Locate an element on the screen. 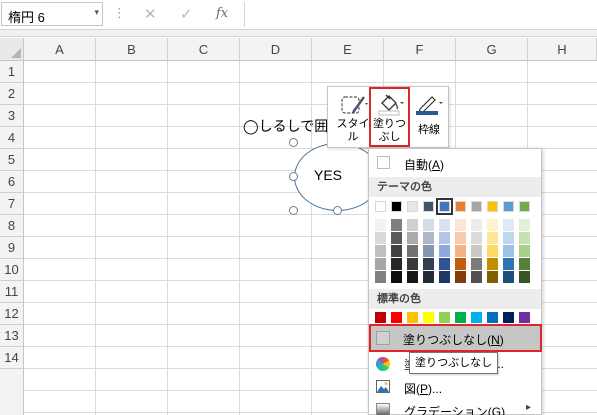 This screenshot has width=597, height=415. automatic-fill-item: 自動(A) is located at coordinates (455, 163).